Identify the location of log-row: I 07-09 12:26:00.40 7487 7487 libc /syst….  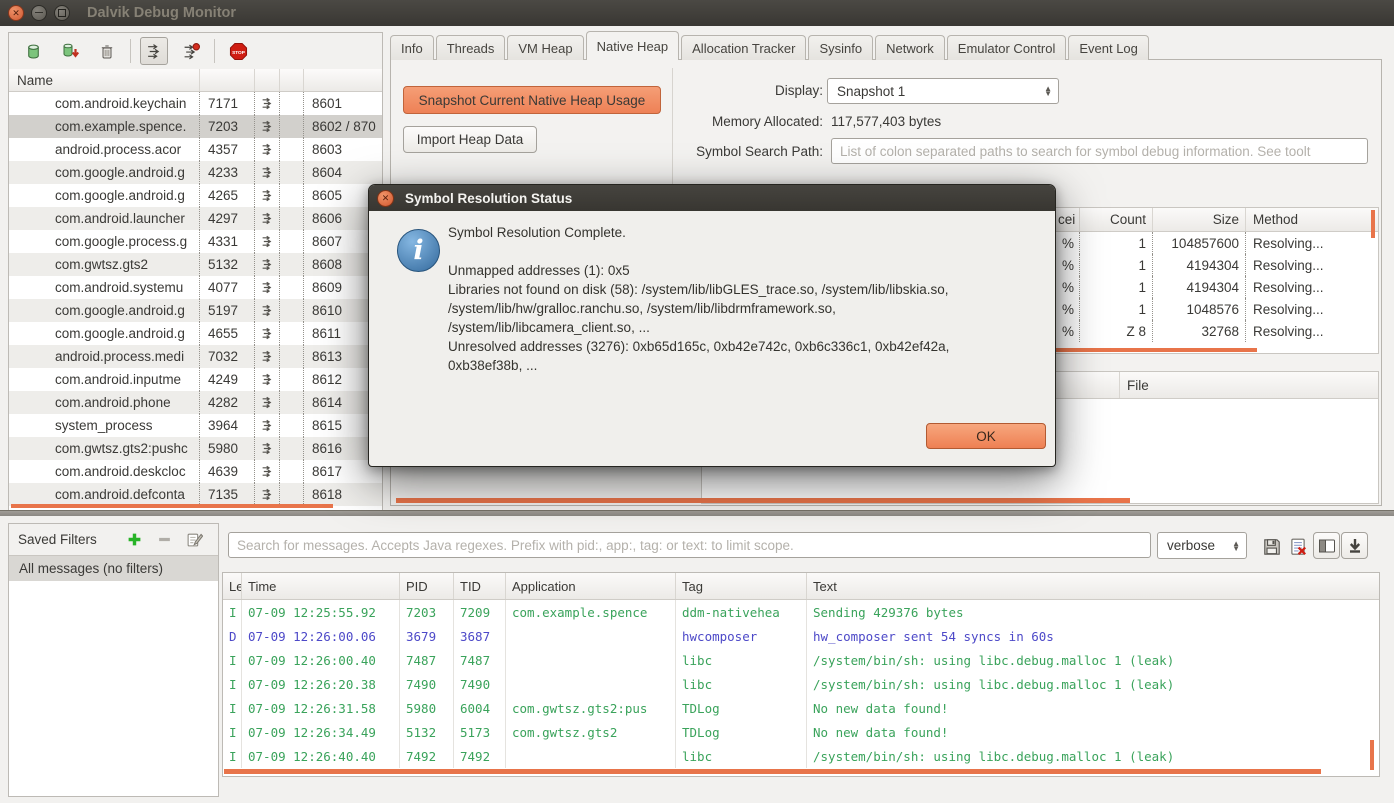
(801, 660).